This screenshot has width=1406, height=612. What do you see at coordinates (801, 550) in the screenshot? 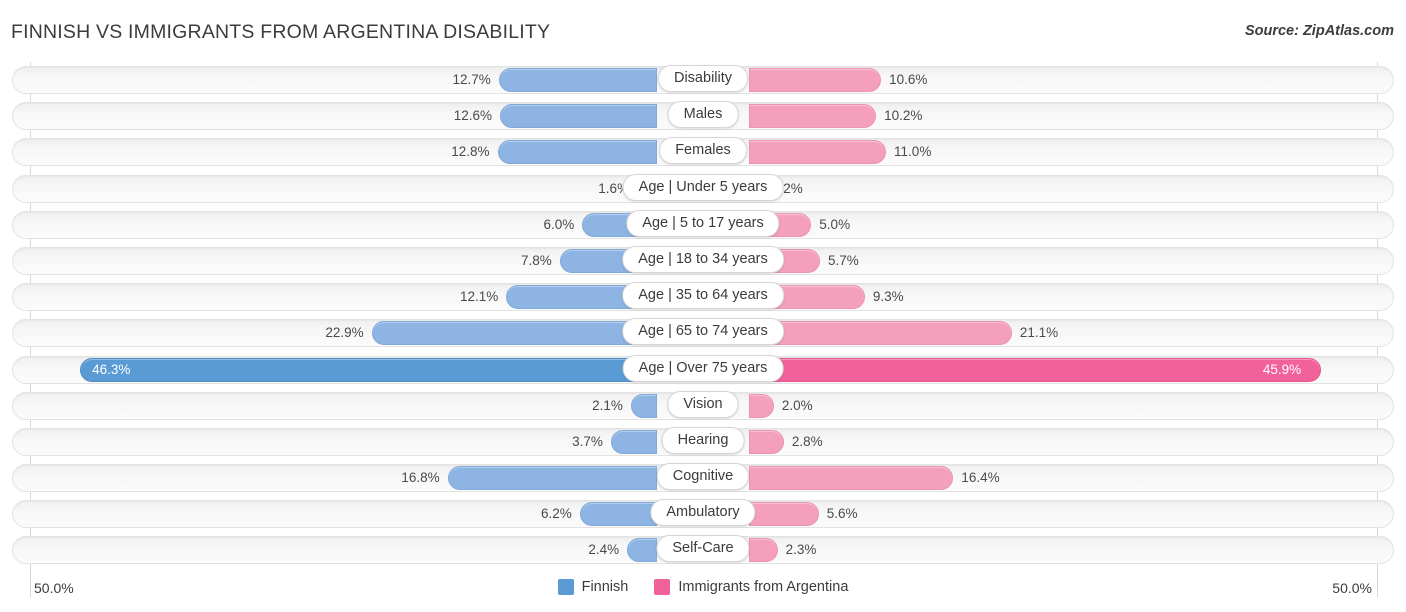
I see `bar-value-immigrants-argentina: 2.3%` at bounding box center [801, 550].